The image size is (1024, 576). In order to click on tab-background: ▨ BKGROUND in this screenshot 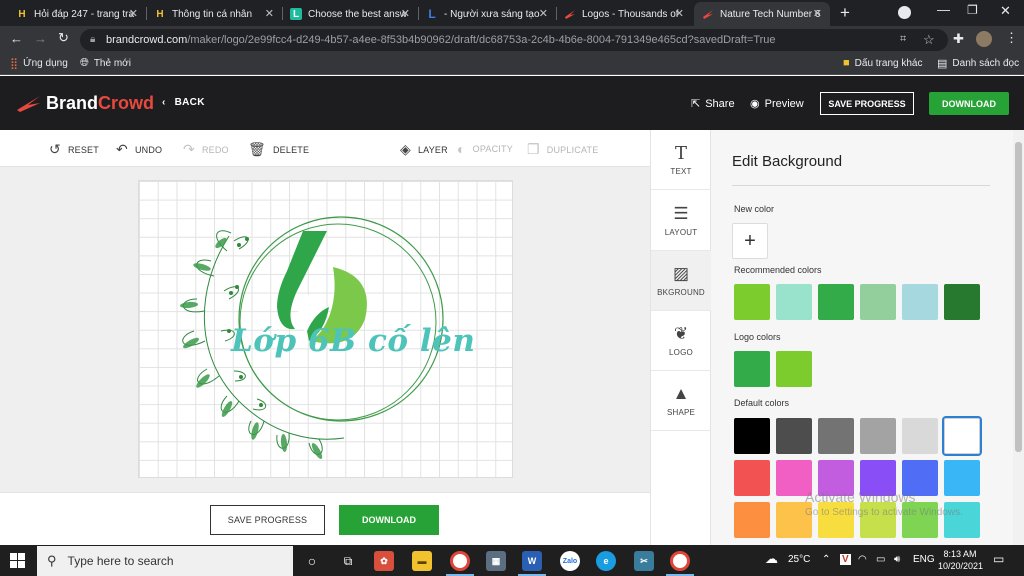, I will do `click(681, 281)`.